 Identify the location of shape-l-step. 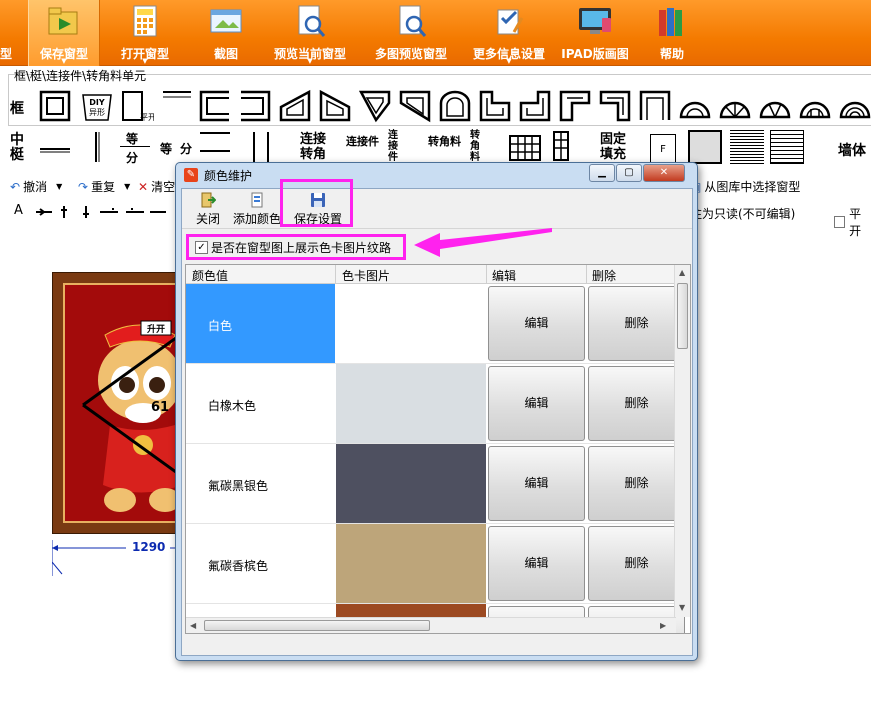
(495, 106).